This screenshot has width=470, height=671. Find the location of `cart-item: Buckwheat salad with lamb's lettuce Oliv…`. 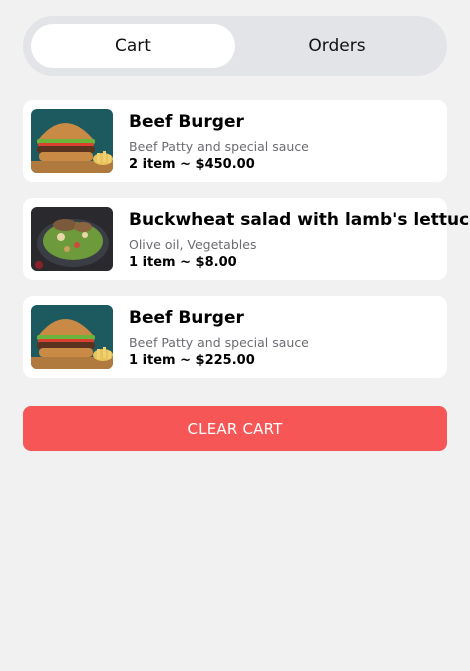

cart-item: Buckwheat salad with lamb's lettuce Oliv… is located at coordinates (246, 239).